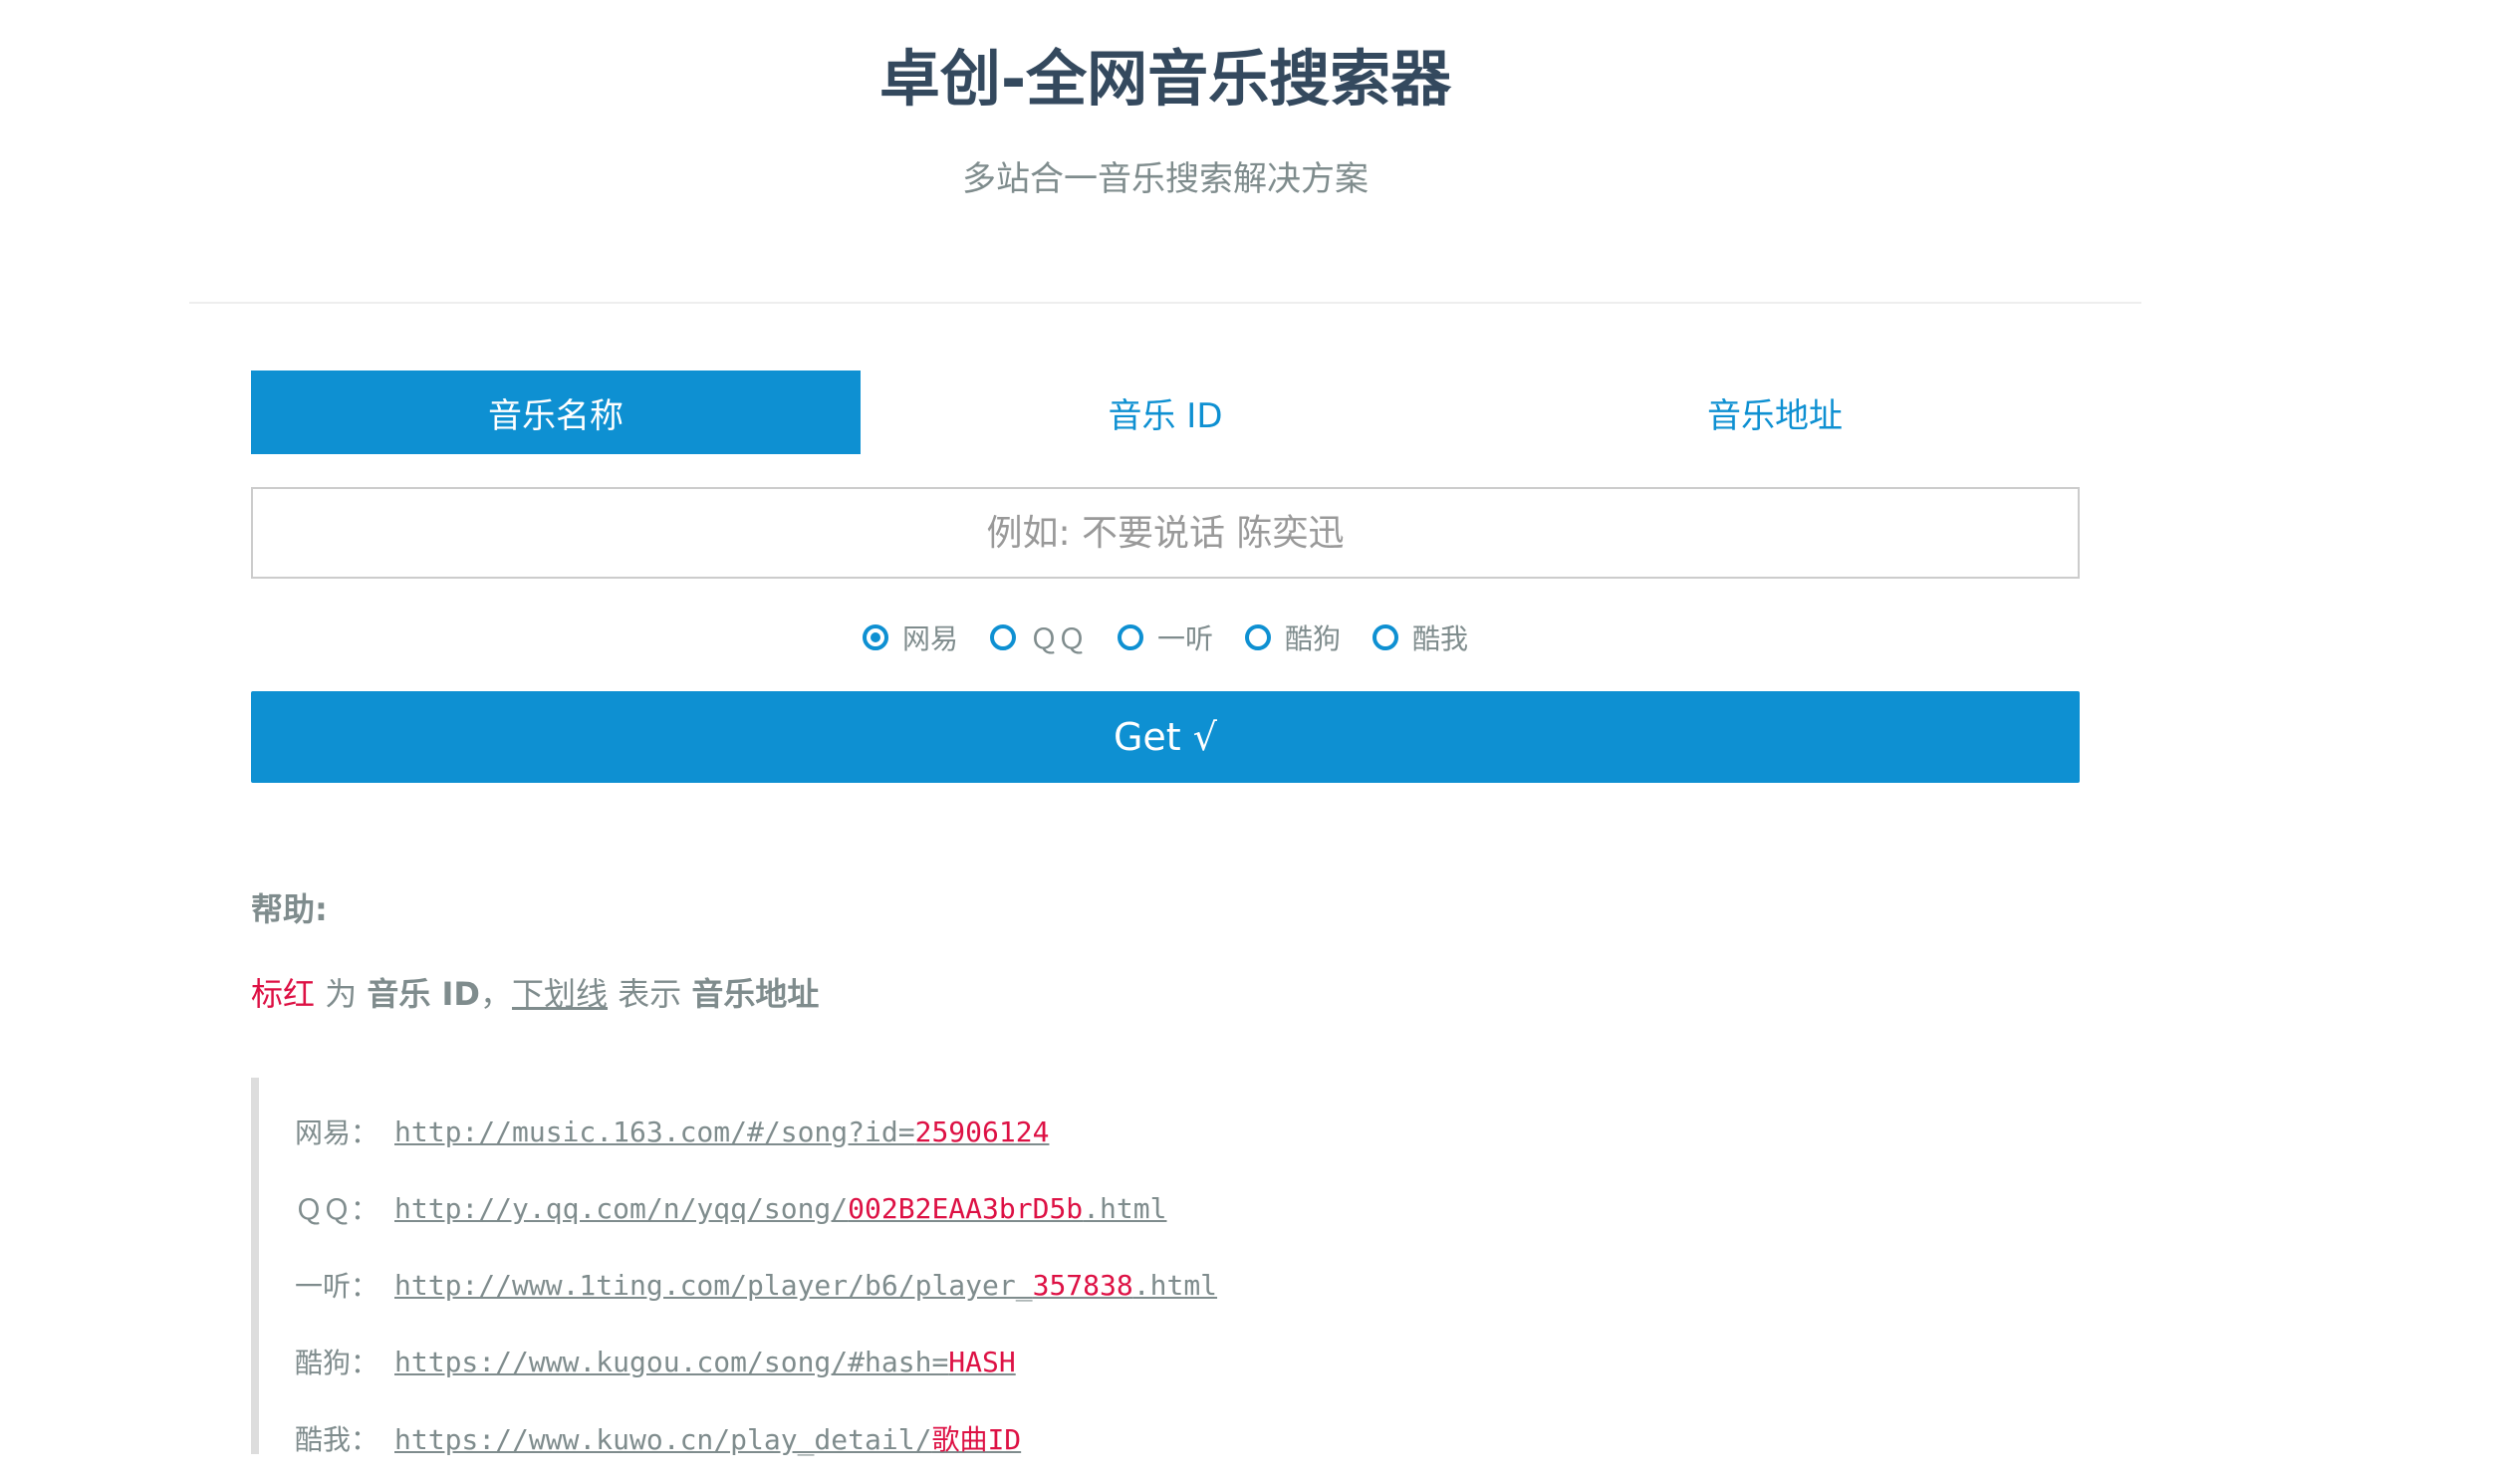  Describe the element at coordinates (337, 1363) in the screenshot. I see `example-label: 酷狗：` at that location.